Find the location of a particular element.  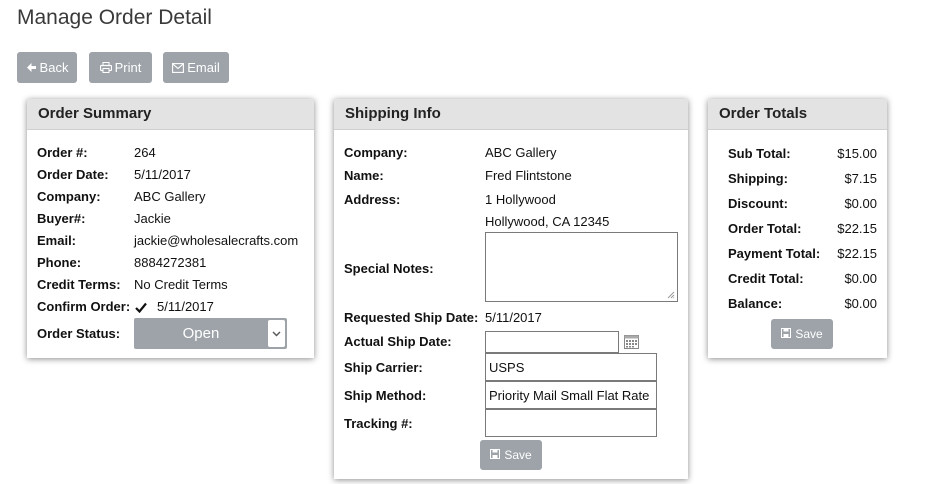

ship-address-line1: 1 Hollywood is located at coordinates (520, 199).